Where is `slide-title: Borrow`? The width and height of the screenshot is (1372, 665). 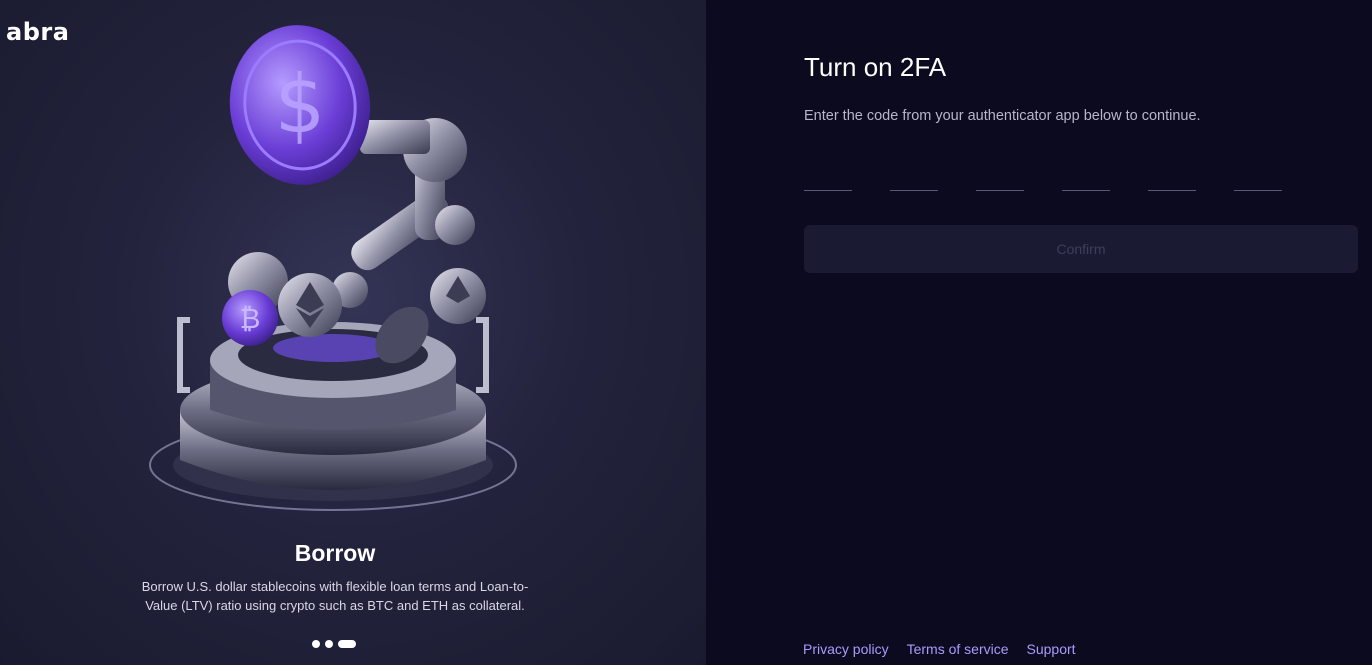
slide-title: Borrow is located at coordinates (335, 553).